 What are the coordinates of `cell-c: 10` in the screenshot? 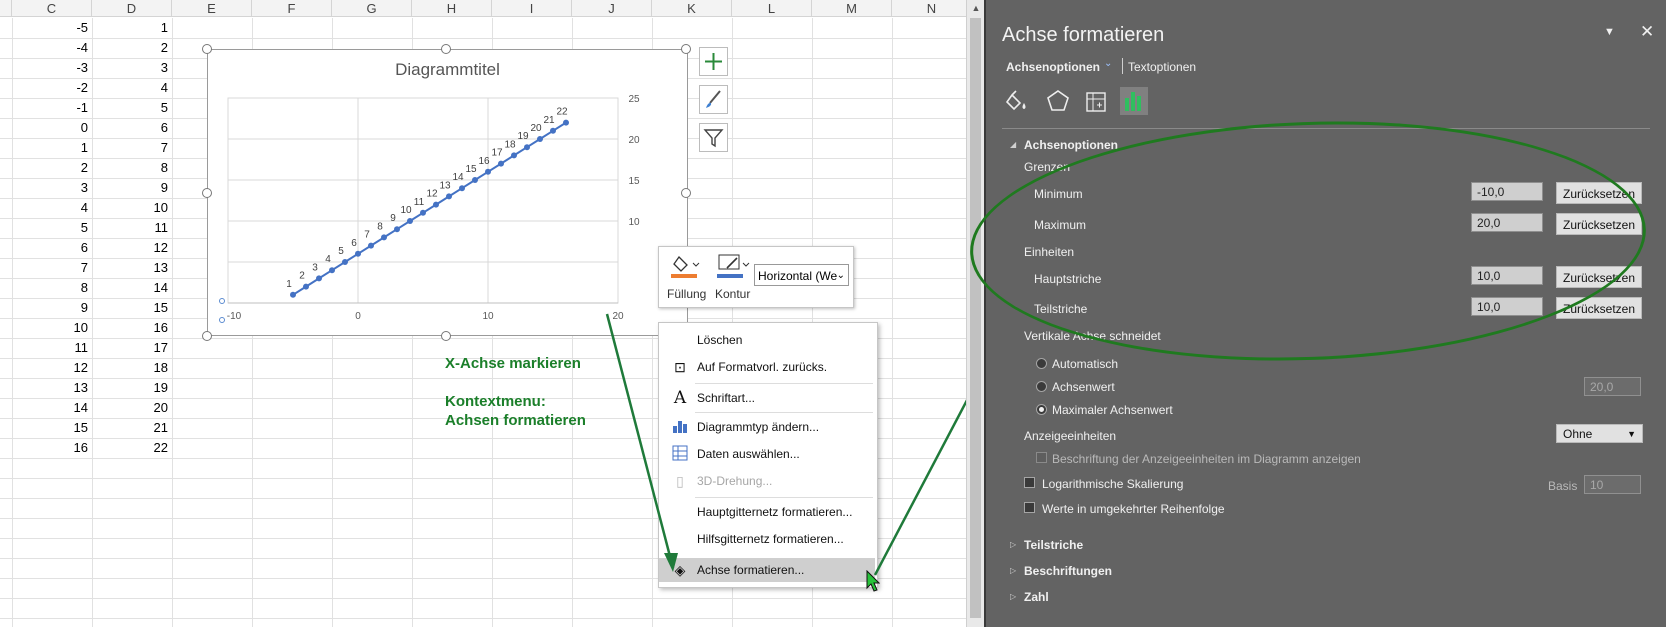 It's located at (50, 328).